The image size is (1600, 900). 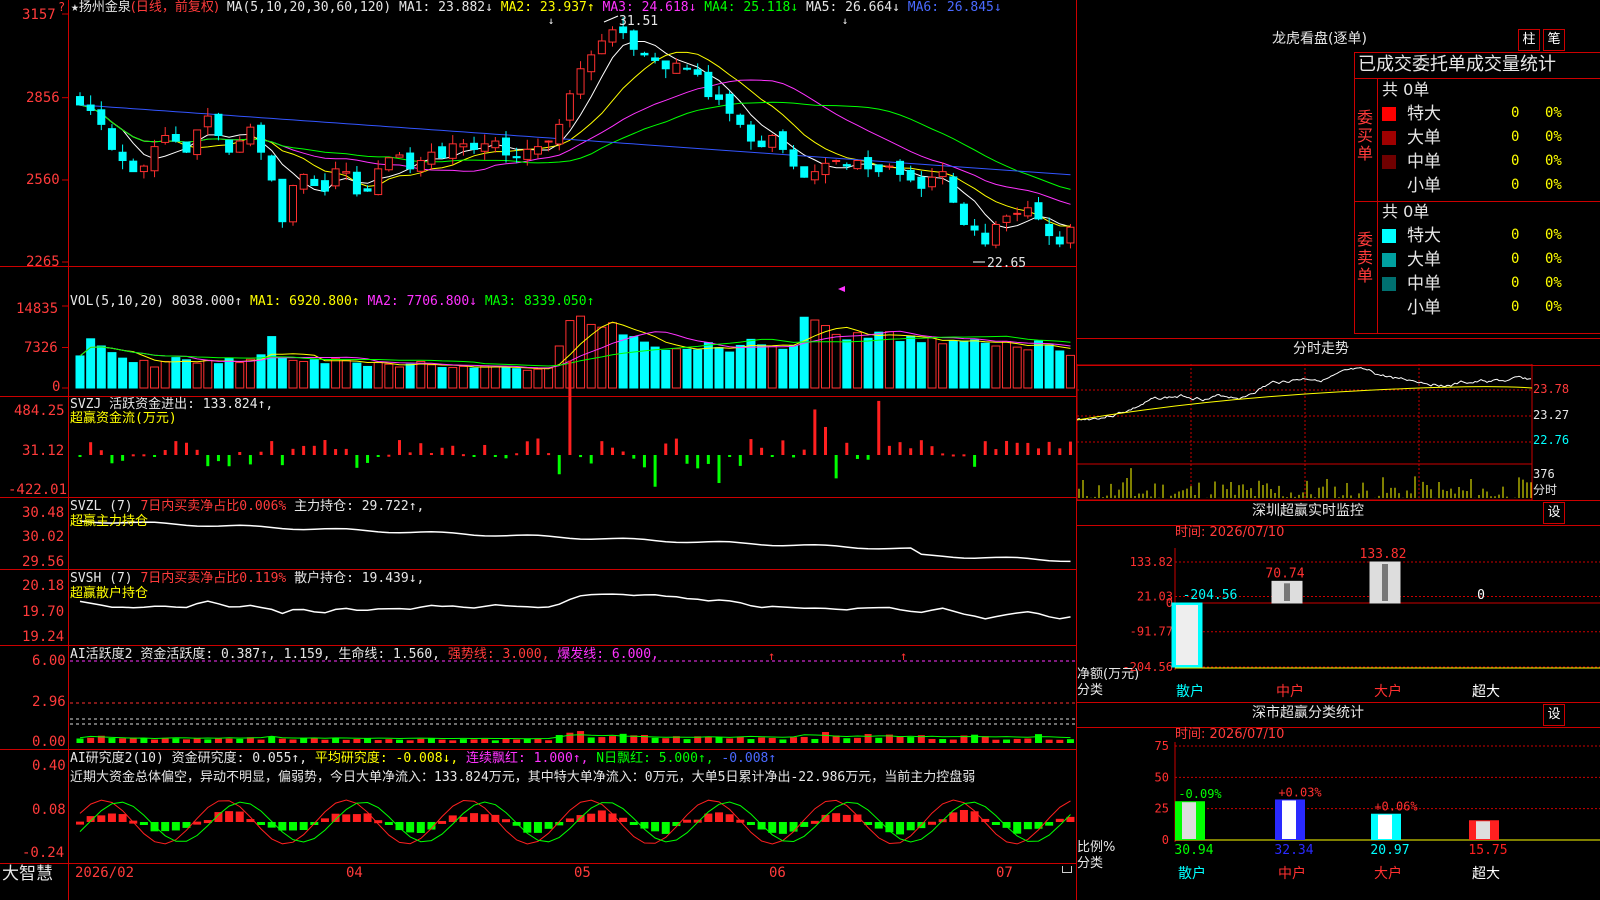 What do you see at coordinates (75, 7) in the screenshot?
I see `favorite-star-icon: ★` at bounding box center [75, 7].